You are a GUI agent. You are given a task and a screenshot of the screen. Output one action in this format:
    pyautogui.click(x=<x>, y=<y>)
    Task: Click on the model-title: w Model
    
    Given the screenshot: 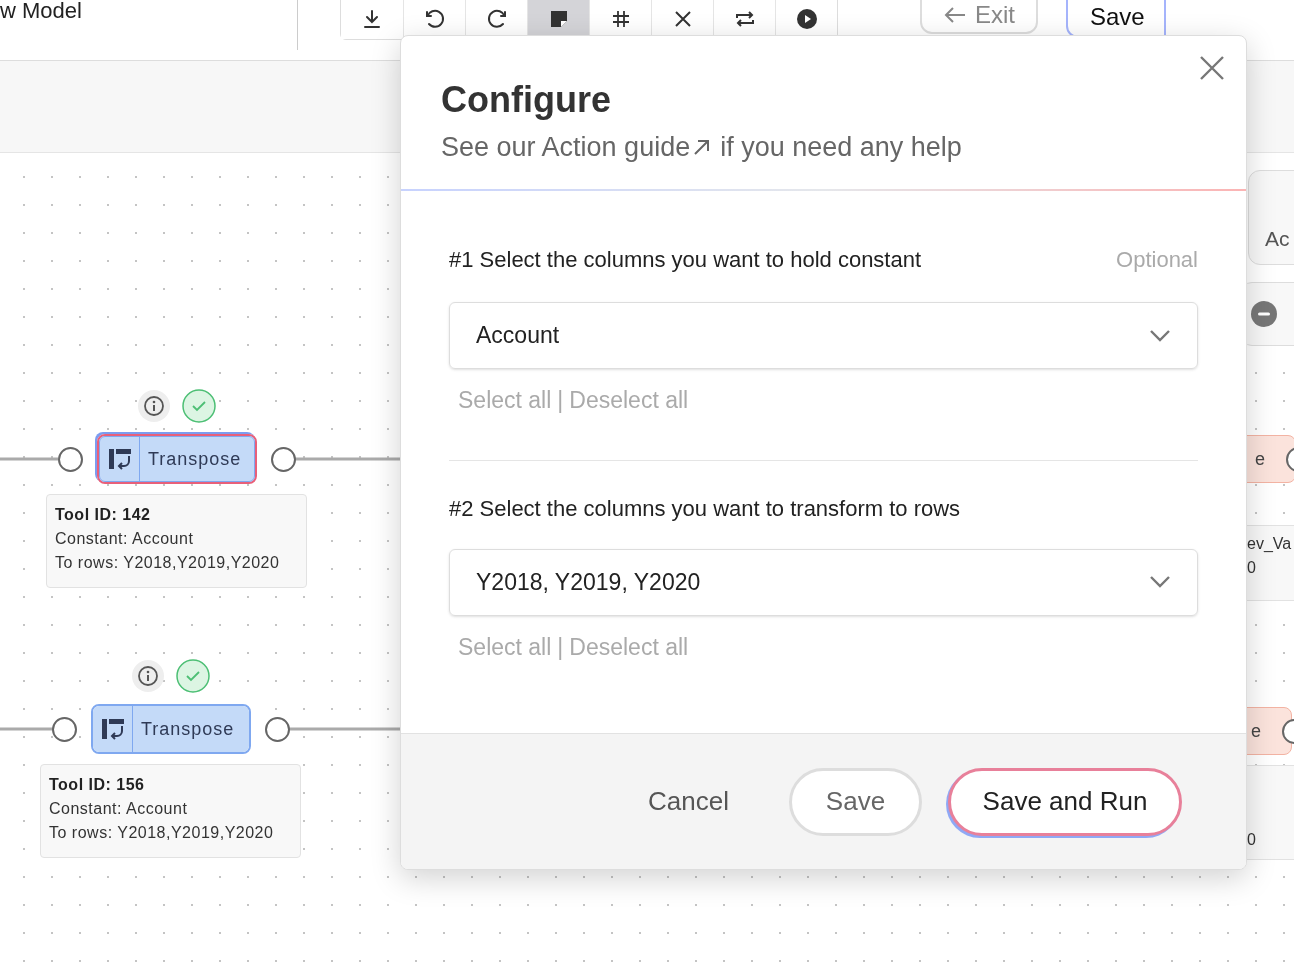 What is the action you would take?
    pyautogui.click(x=149, y=25)
    